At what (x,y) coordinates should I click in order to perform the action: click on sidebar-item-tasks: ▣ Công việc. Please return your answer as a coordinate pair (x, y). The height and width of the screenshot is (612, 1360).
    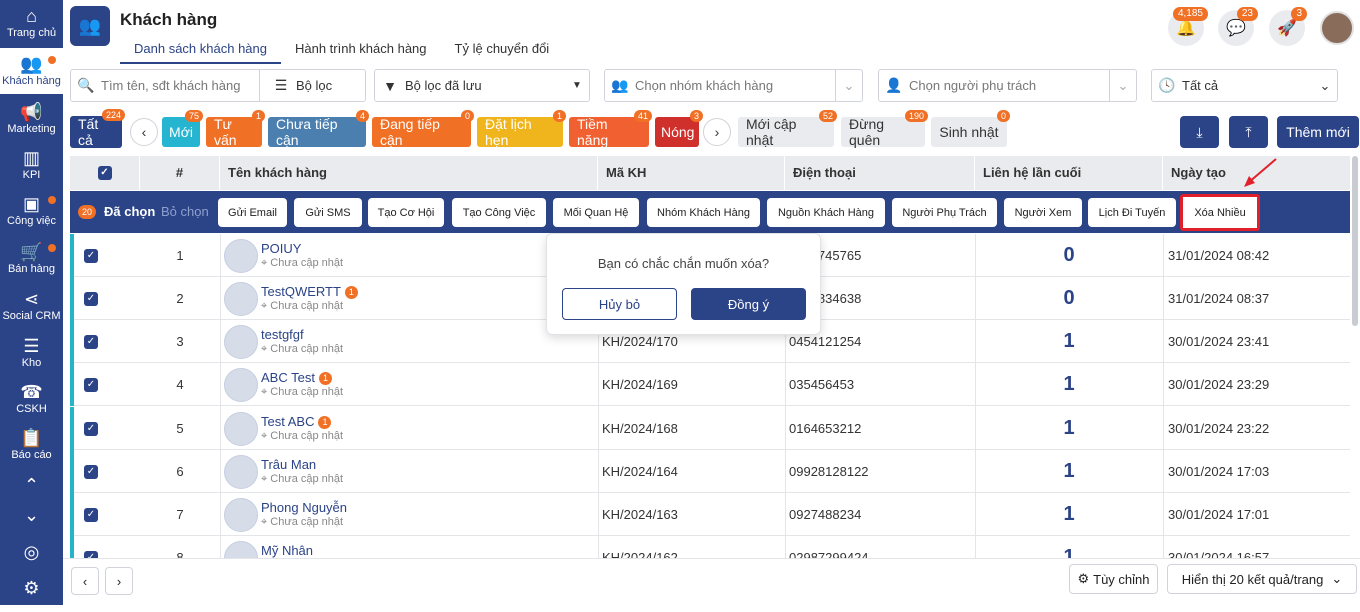
    Looking at the image, I should click on (31, 211).